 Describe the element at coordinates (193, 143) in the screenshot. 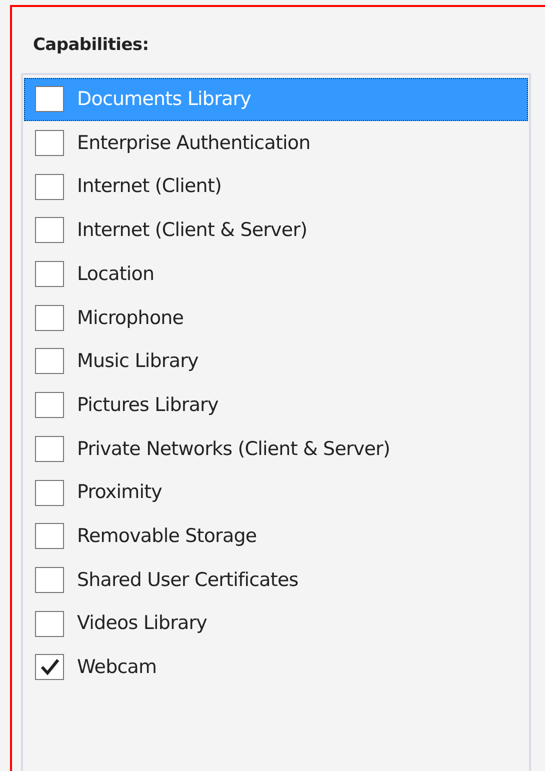

I see `capability-label: Enterprise Authentication` at that location.